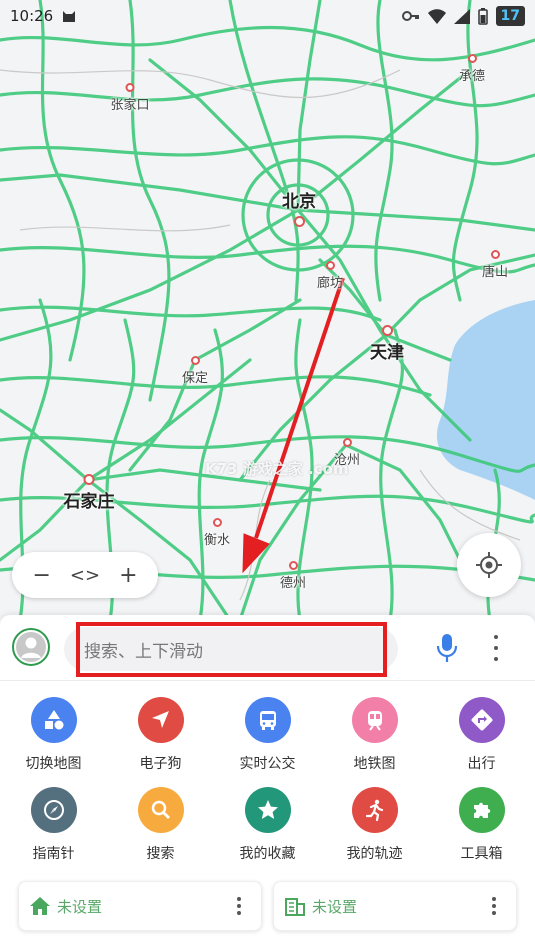 This screenshot has width=535, height=951. What do you see at coordinates (395, 906) in the screenshot?
I see `work-shortcut-card: 未设置` at bounding box center [395, 906].